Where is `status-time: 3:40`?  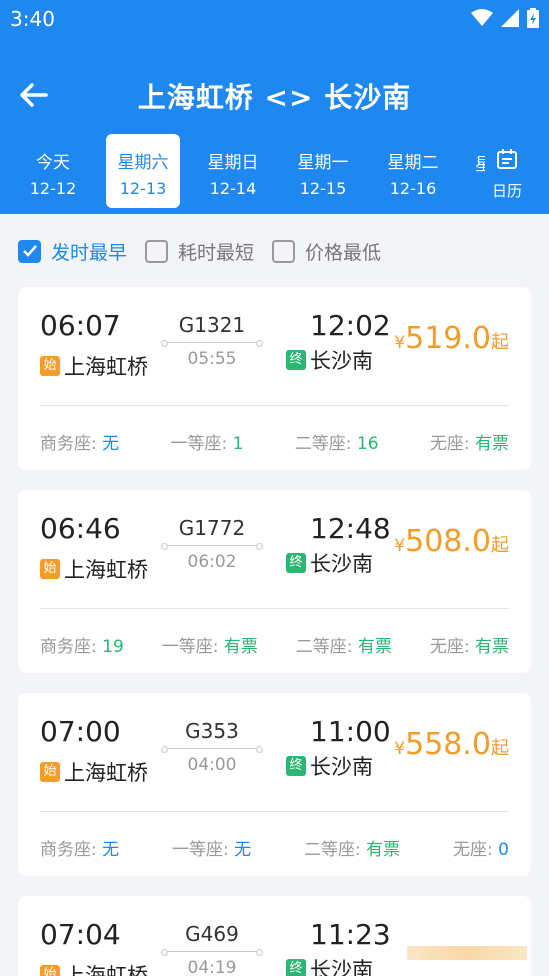 status-time: 3:40 is located at coordinates (32, 19).